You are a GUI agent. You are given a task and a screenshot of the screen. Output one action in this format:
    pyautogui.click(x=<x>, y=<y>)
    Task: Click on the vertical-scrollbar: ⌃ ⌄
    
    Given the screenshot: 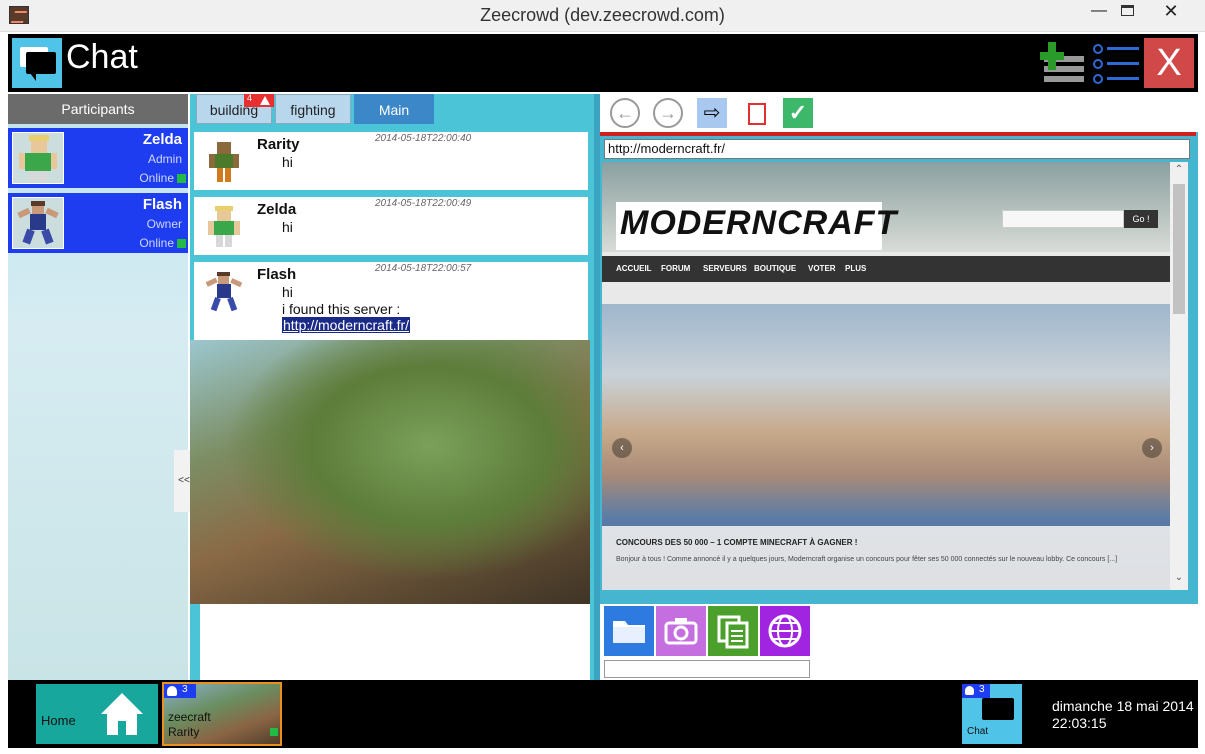 What is the action you would take?
    pyautogui.click(x=1179, y=376)
    